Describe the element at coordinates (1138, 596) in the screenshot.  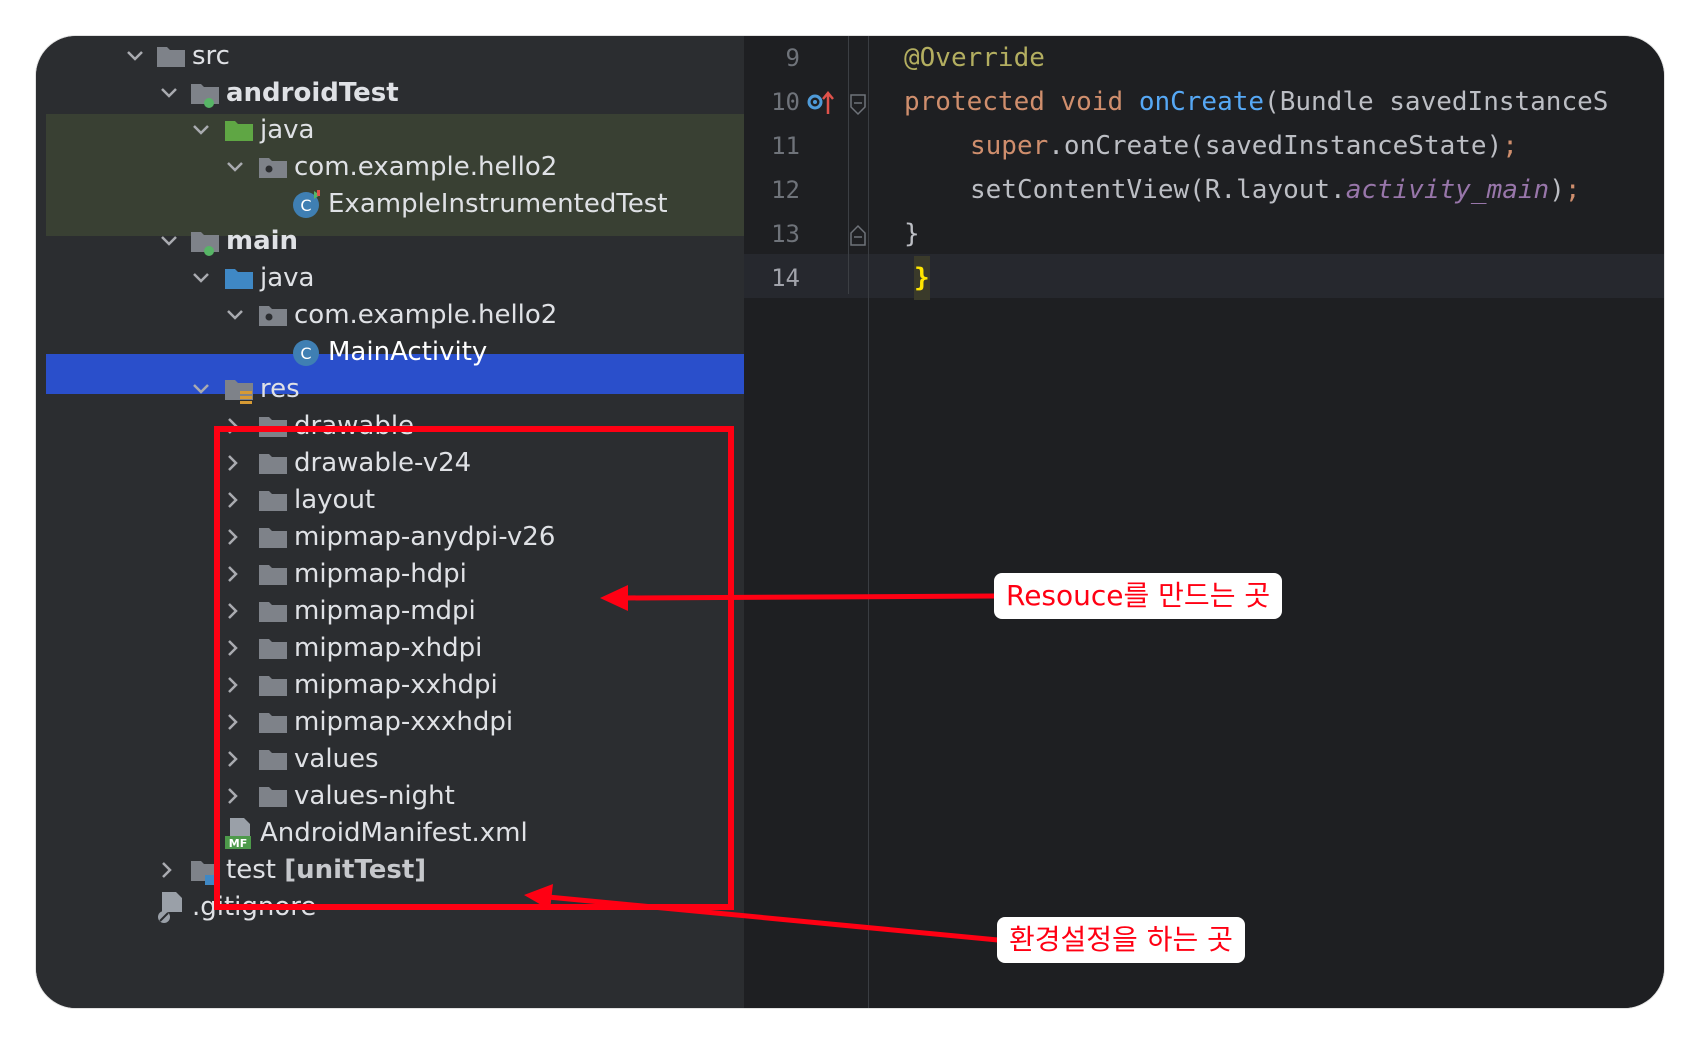
I see `res-callout: Resouce를 만드는 곳` at that location.